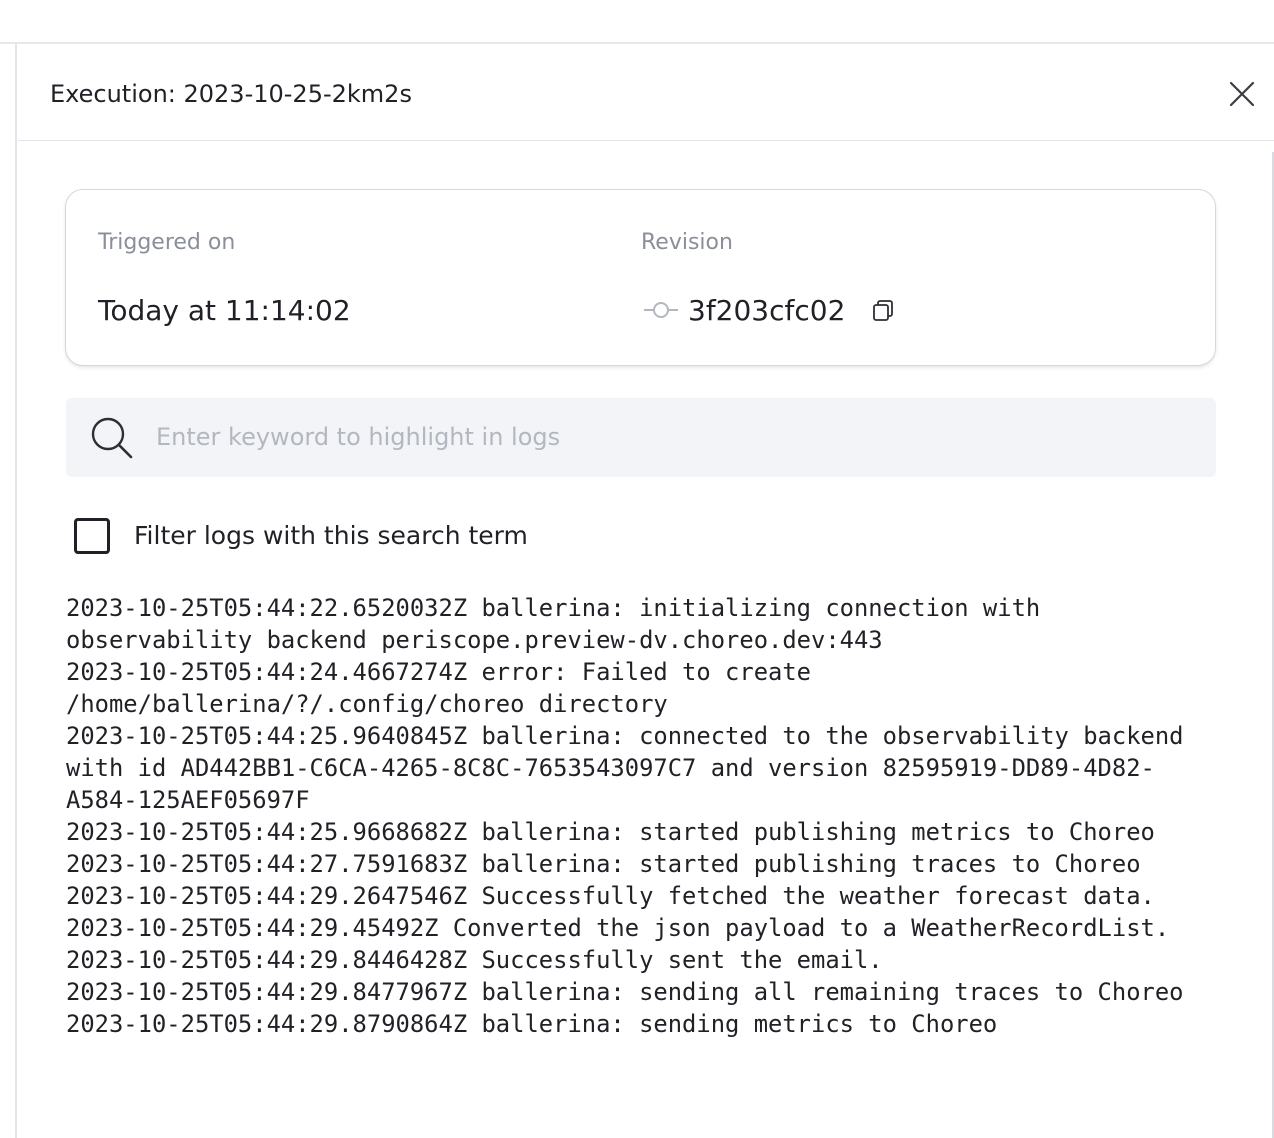 The width and height of the screenshot is (1274, 1138). What do you see at coordinates (112, 438) in the screenshot?
I see `search-icon` at bounding box center [112, 438].